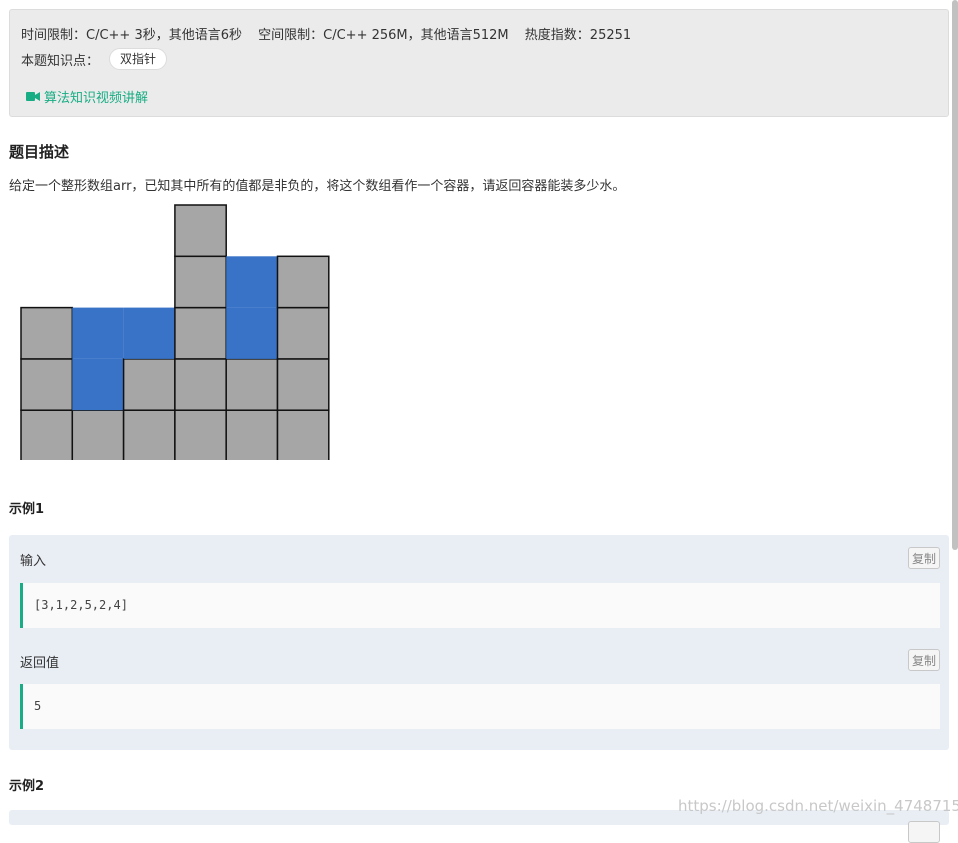 This screenshot has height=843, width=958. Describe the element at coordinates (818, 806) in the screenshot. I see `watermark: https://blog.csdn.net/weixin_47487155` at that location.